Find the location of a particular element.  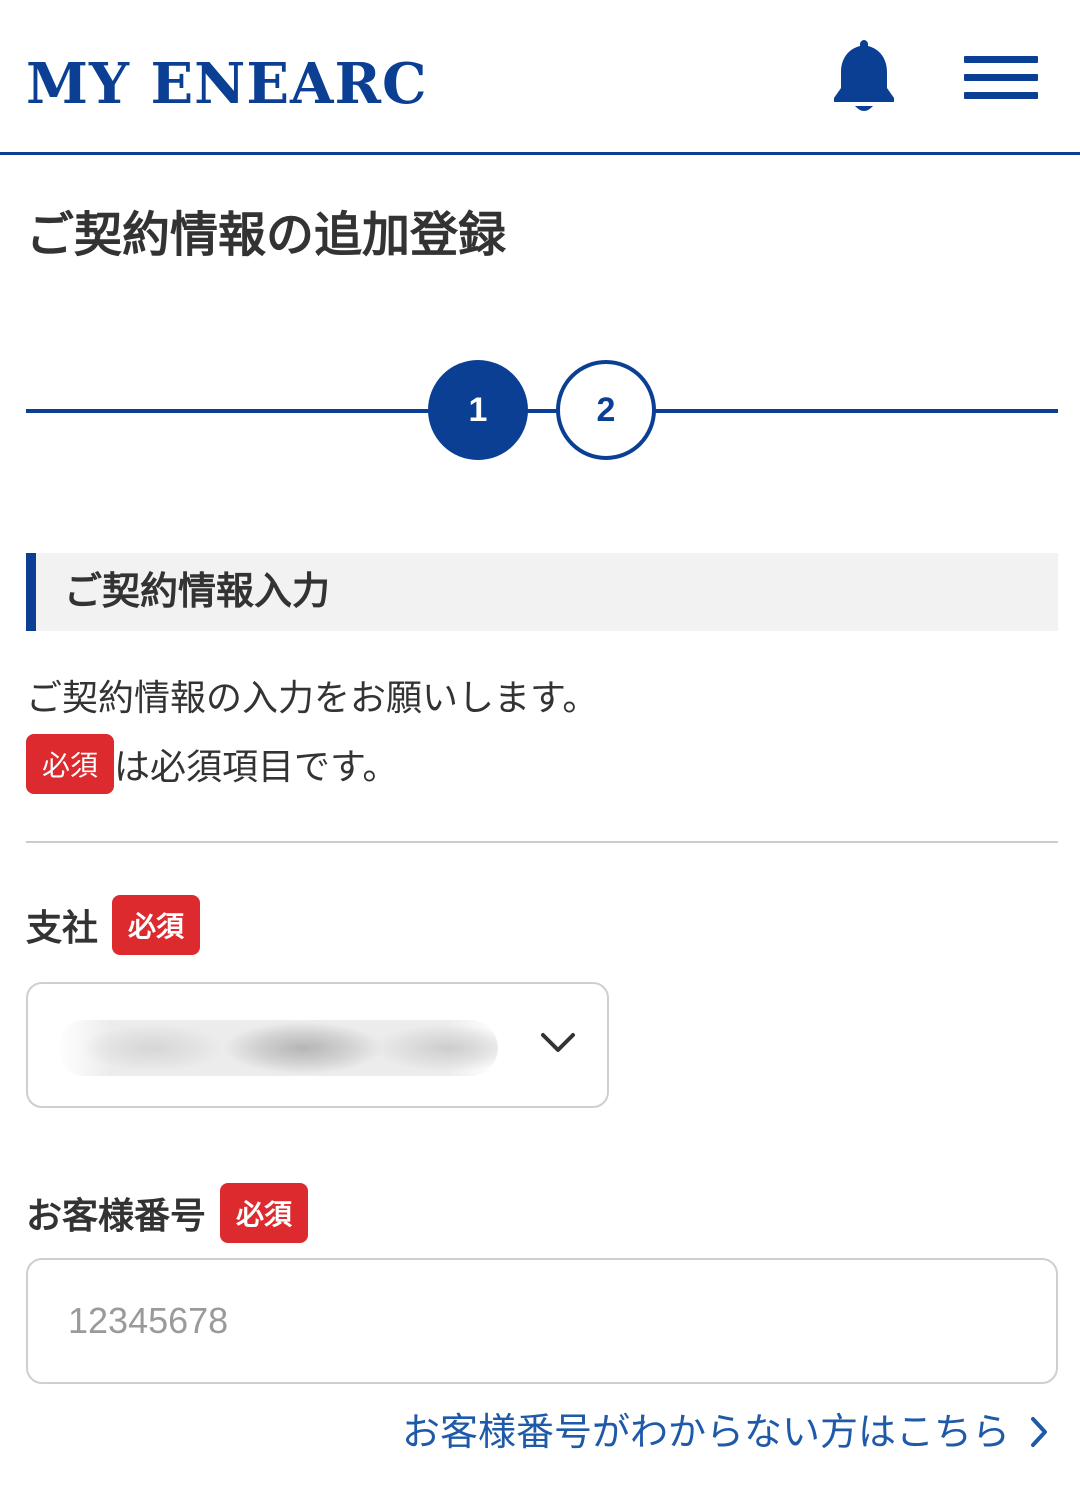

section-heading: ご契約情報入力 is located at coordinates (542, 592).